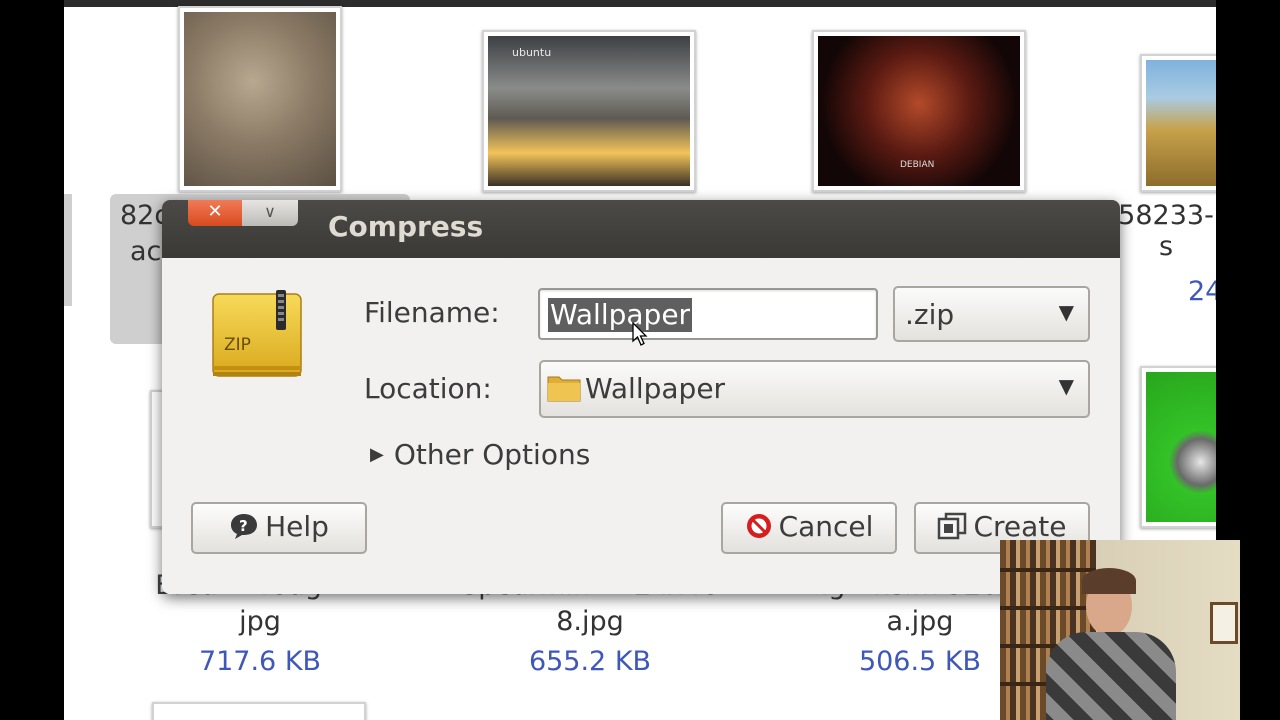 The width and height of the screenshot is (1280, 720). I want to click on file-thumbnail-cat, so click(260, 99).